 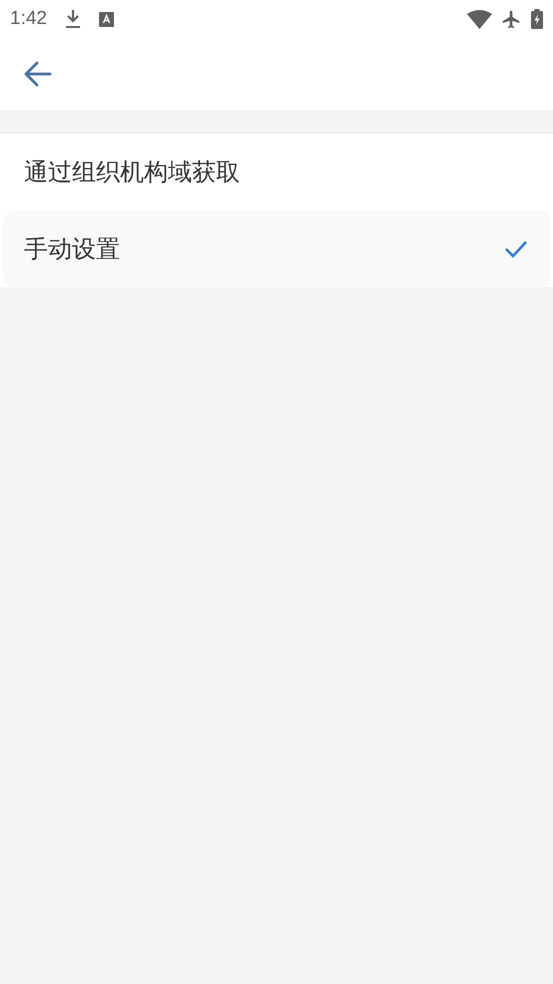 What do you see at coordinates (479, 19) in the screenshot?
I see `wifi-icon` at bounding box center [479, 19].